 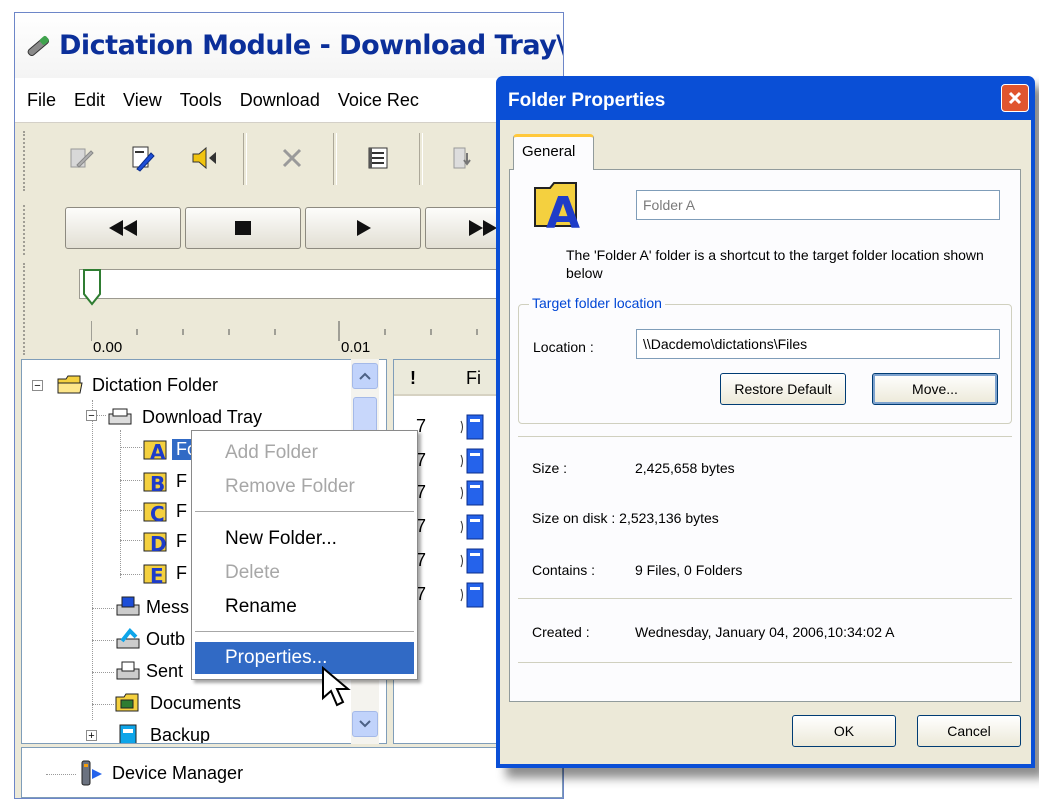 What do you see at coordinates (365, 376) in the screenshot?
I see `scroll-up-button` at bounding box center [365, 376].